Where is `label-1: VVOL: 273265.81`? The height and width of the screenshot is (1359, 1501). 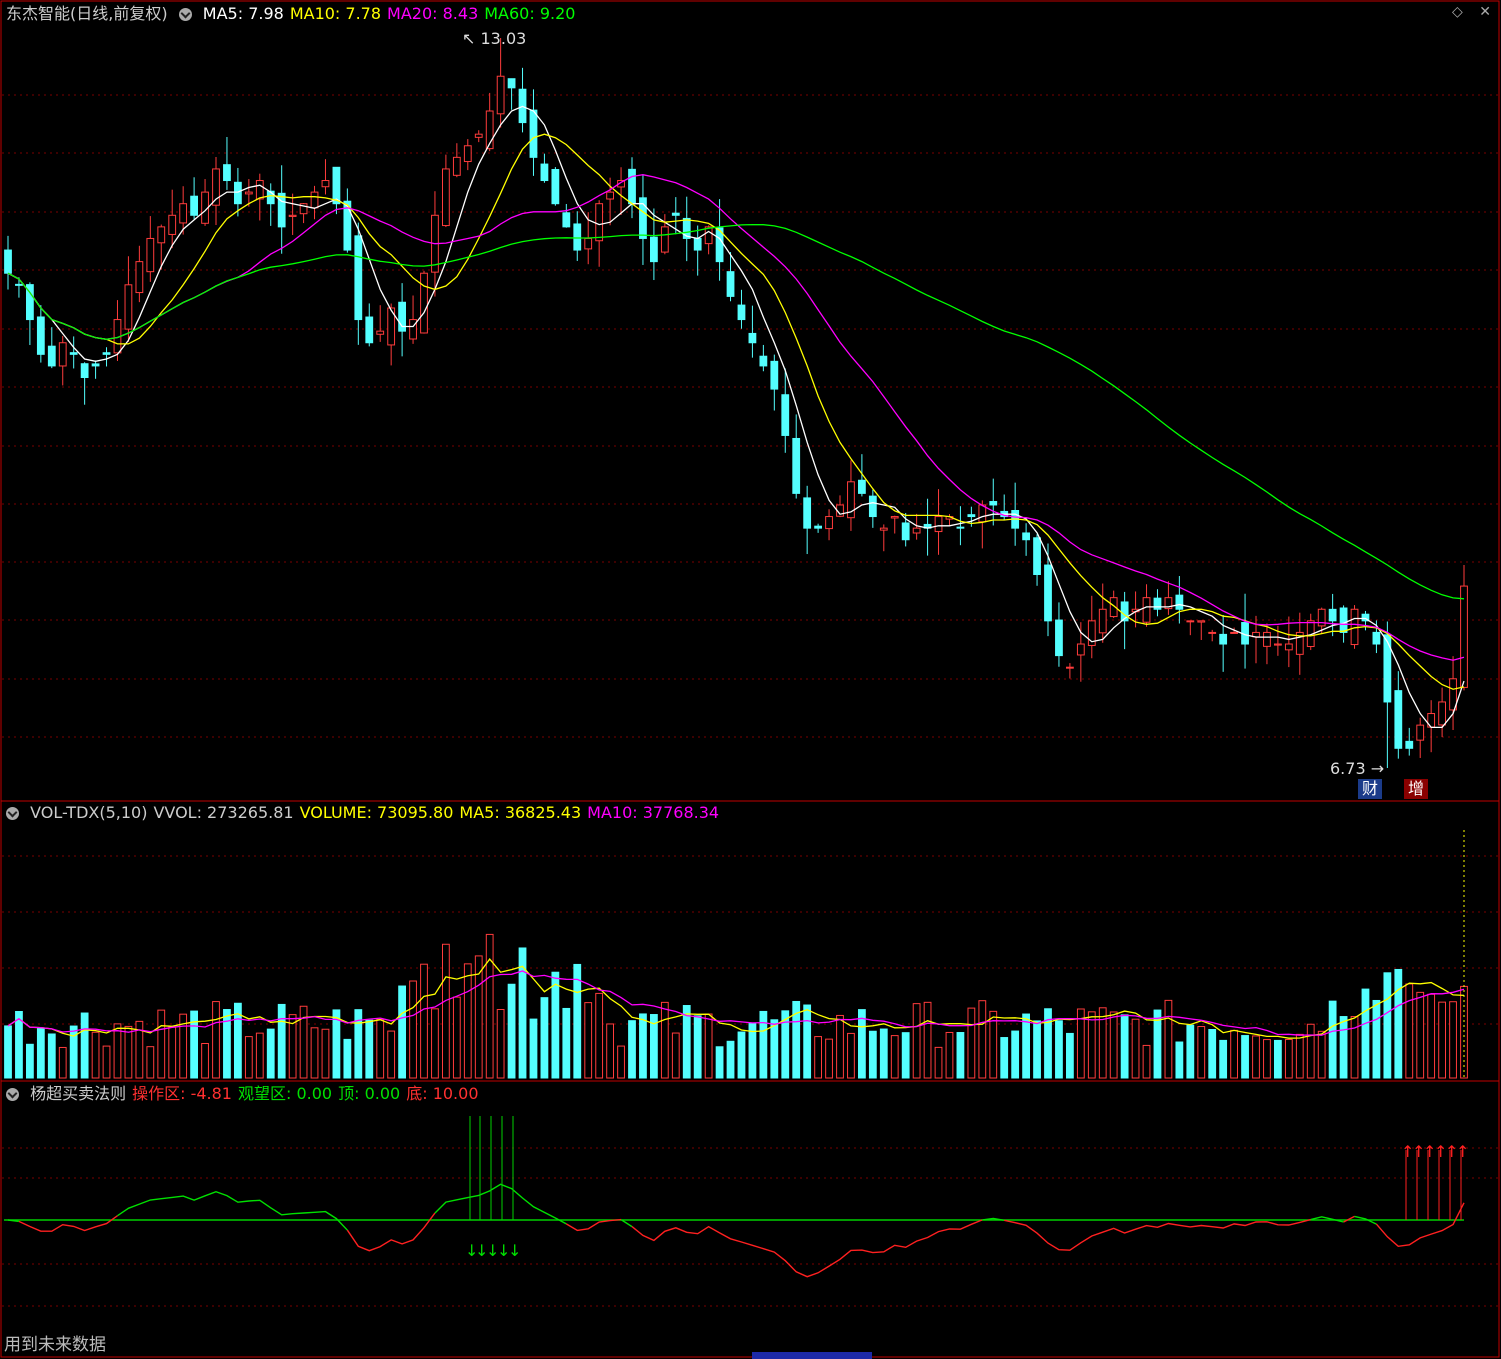 label-1: VVOL: 273265.81 is located at coordinates (223, 812).